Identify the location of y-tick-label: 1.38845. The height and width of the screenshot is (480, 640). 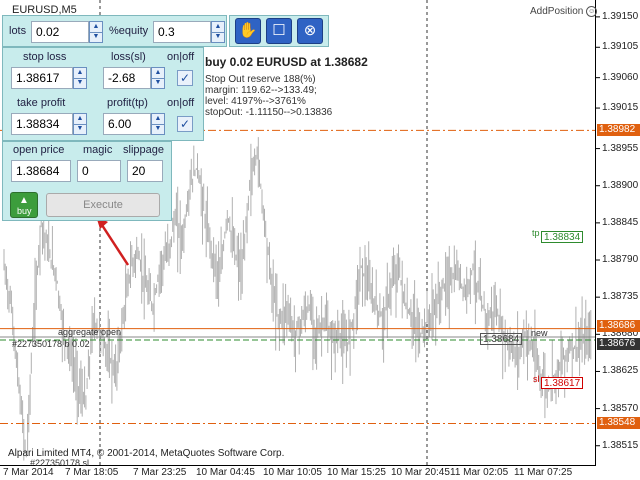
(620, 222).